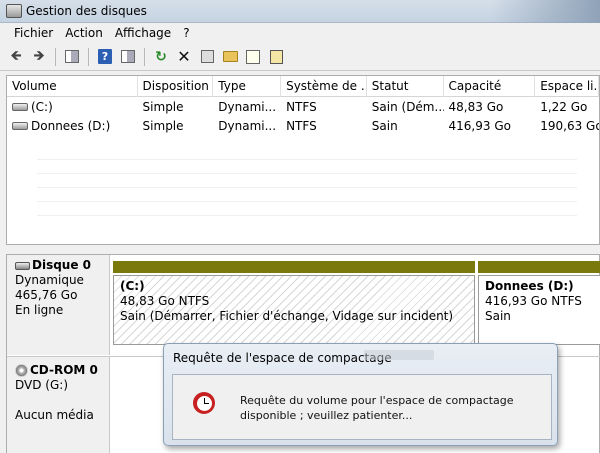 The height and width of the screenshot is (453, 600). What do you see at coordinates (41, 385) in the screenshot?
I see `cdrom-drive: DVD (G:)` at bounding box center [41, 385].